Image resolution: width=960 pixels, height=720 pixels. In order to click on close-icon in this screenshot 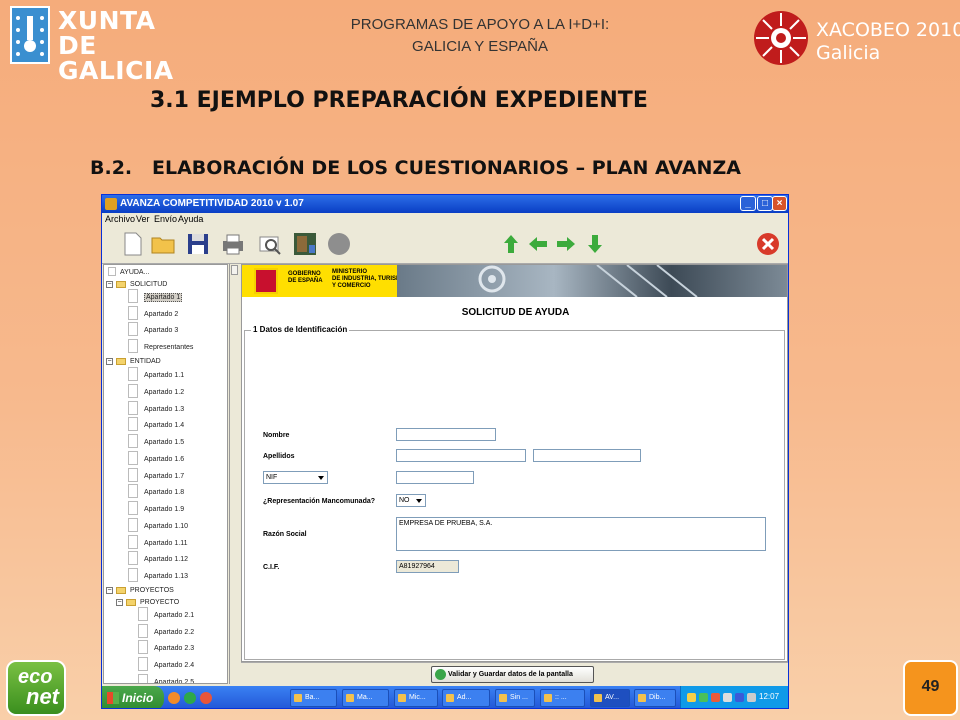, I will do `click(768, 244)`.